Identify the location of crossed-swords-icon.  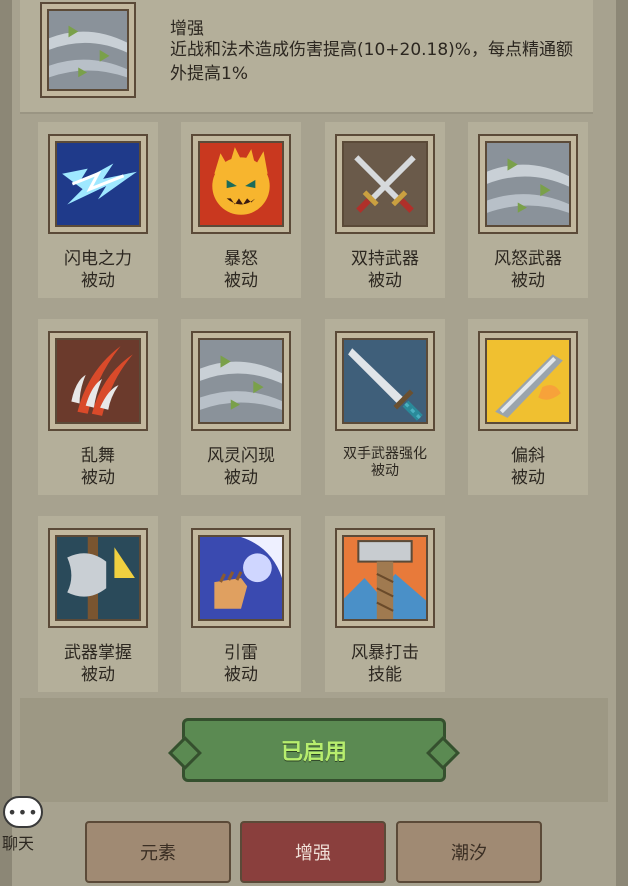
(385, 184).